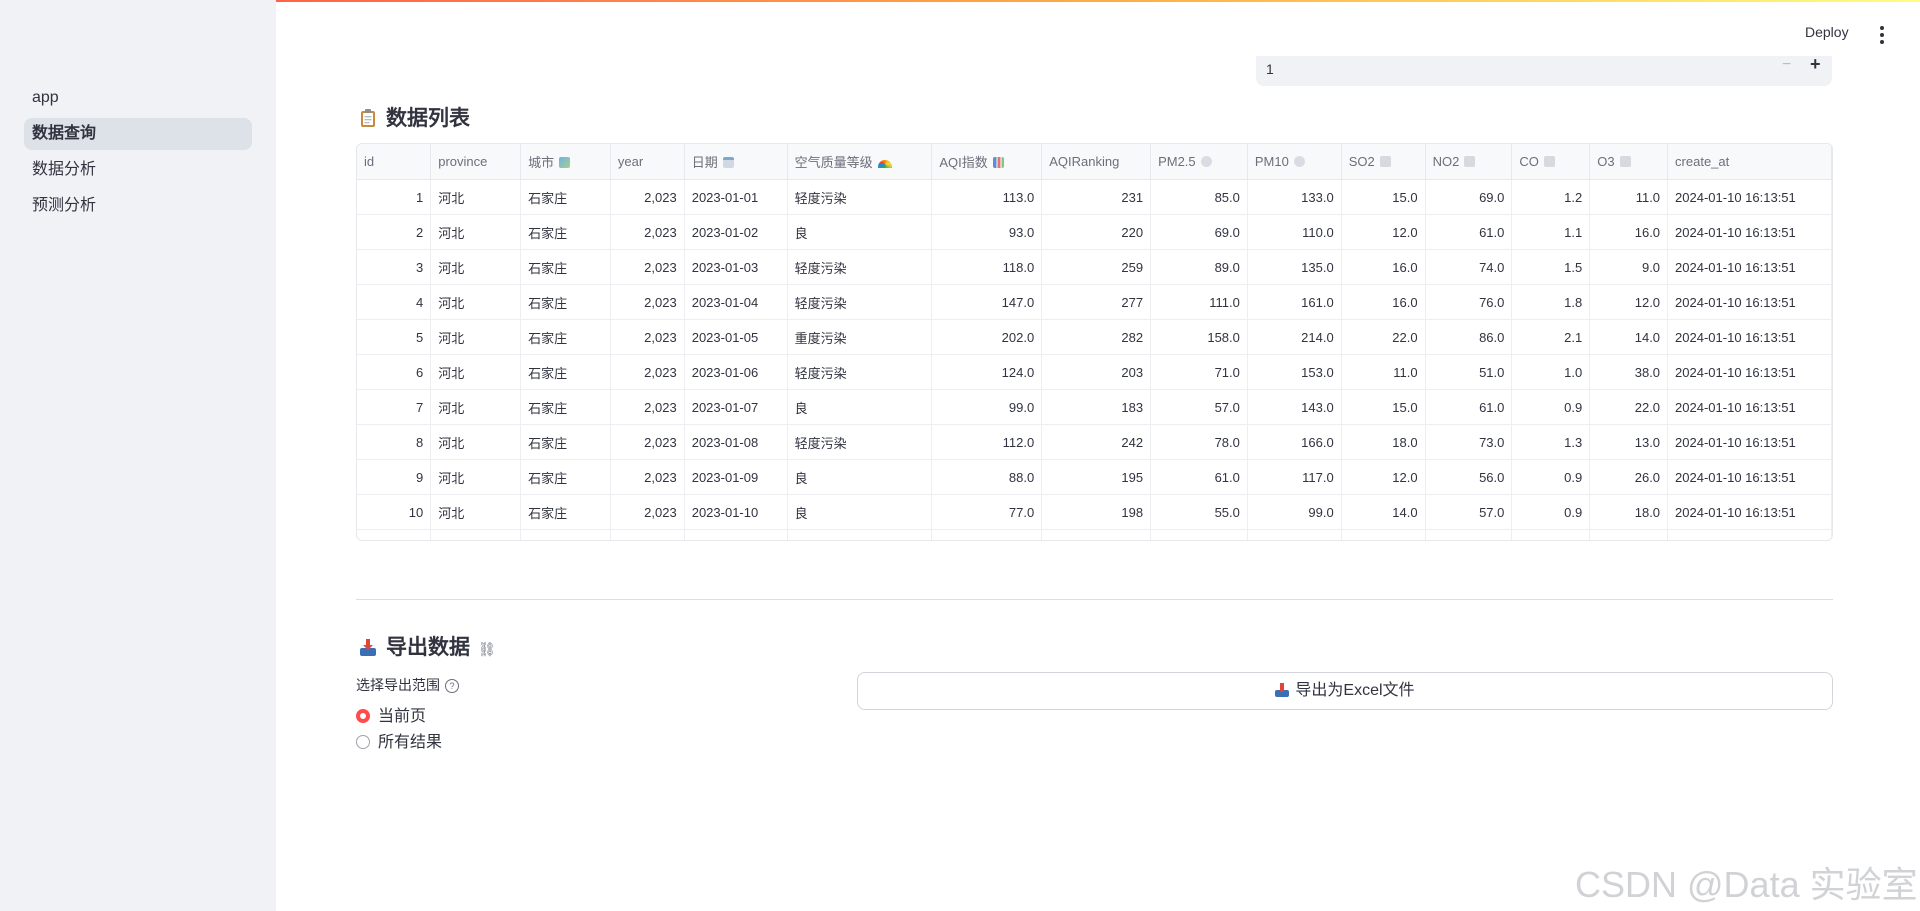 Image resolution: width=1920 pixels, height=911 pixels. Describe the element at coordinates (1199, 512) in the screenshot. I see `table-cell: 55.0` at that location.